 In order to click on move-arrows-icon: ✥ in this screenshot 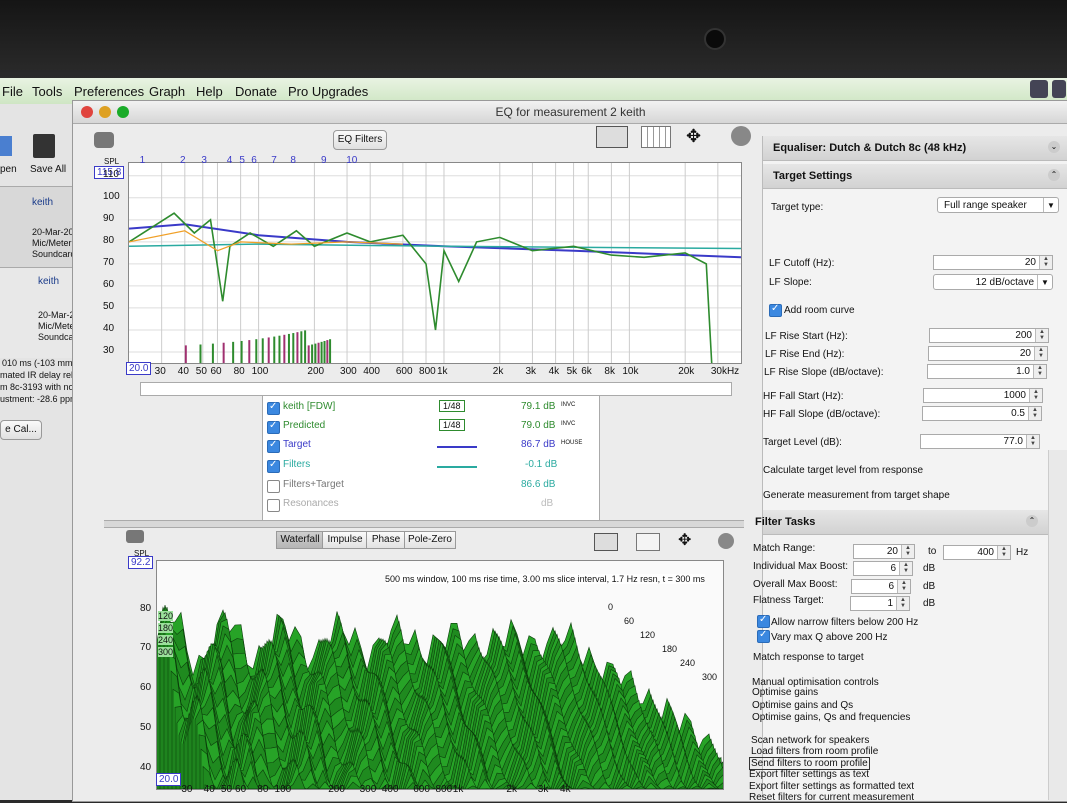, I will do `click(693, 136)`.